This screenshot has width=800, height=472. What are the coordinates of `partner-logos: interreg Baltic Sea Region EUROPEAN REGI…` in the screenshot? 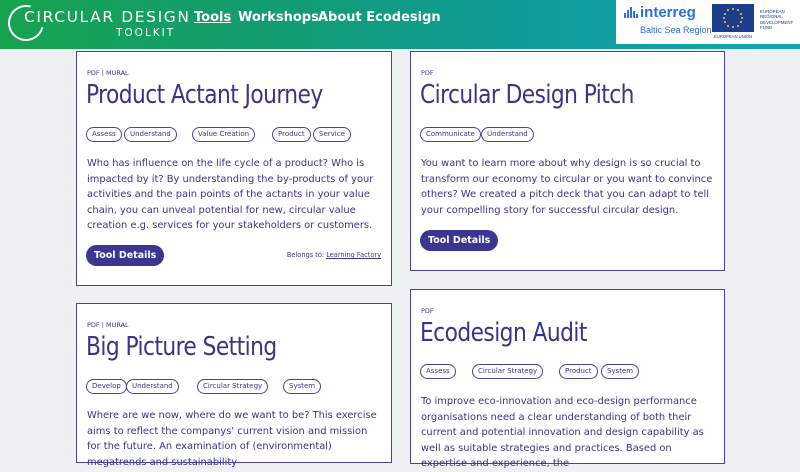 It's located at (708, 22).